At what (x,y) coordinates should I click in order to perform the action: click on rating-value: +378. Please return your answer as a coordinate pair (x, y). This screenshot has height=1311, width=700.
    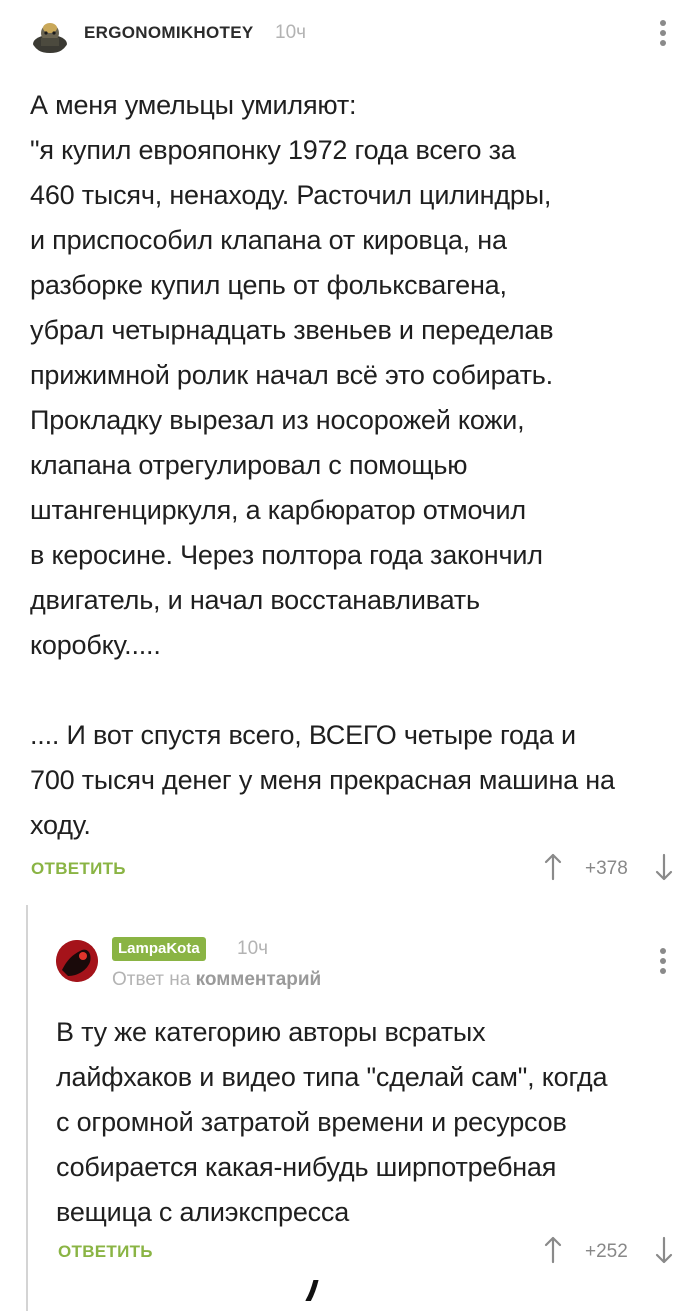
    Looking at the image, I should click on (606, 868).